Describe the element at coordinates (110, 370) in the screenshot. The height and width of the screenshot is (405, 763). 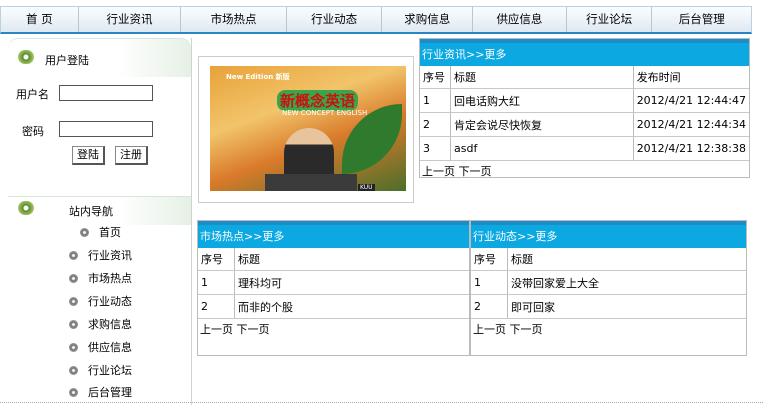
I see `sidebar-item-label: 行业论坛` at that location.